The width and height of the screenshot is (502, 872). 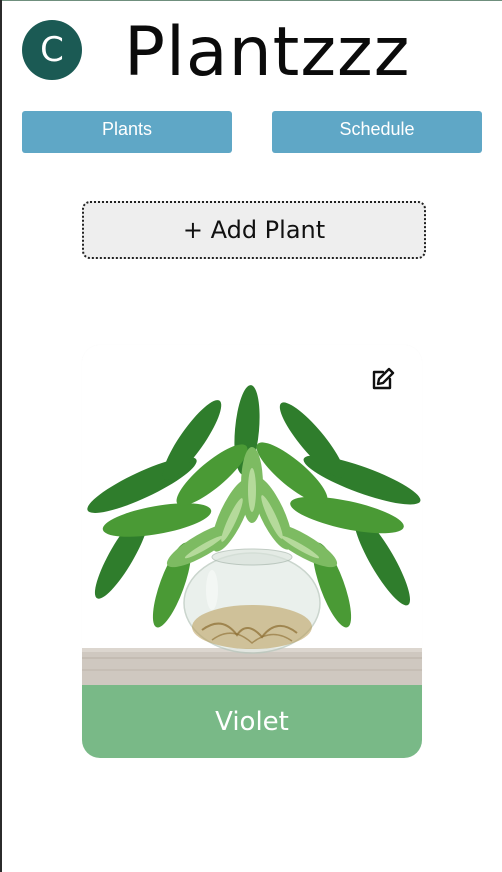 I want to click on avatar: C, so click(x=52, y=50).